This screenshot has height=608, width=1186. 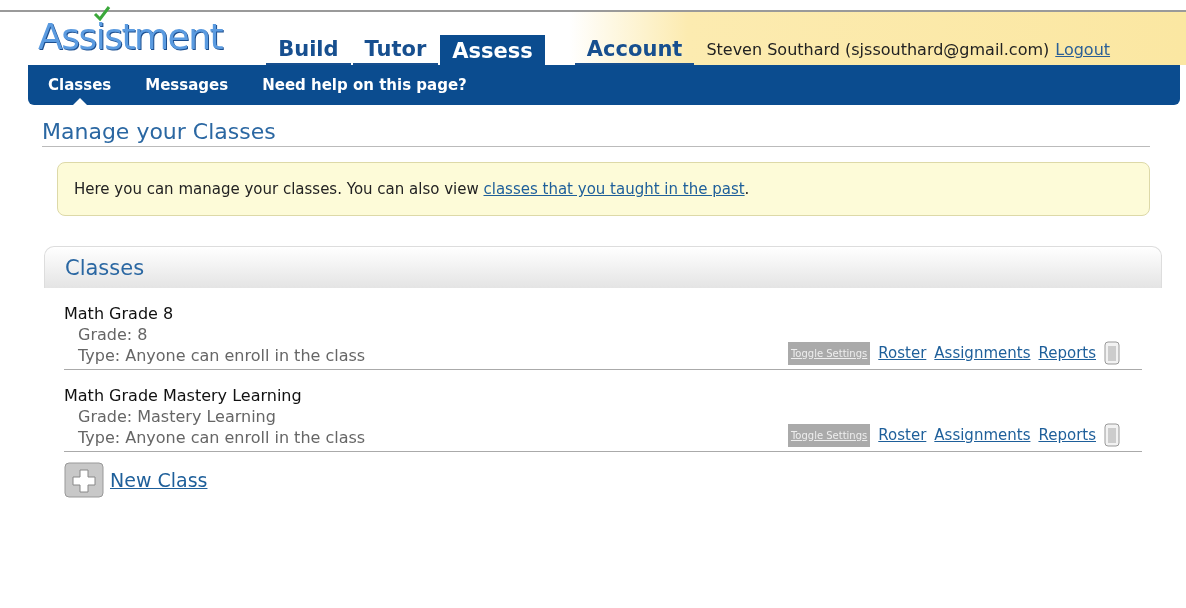 What do you see at coordinates (183, 395) in the screenshot?
I see `class-name: Math Grade Mastery Learning` at bounding box center [183, 395].